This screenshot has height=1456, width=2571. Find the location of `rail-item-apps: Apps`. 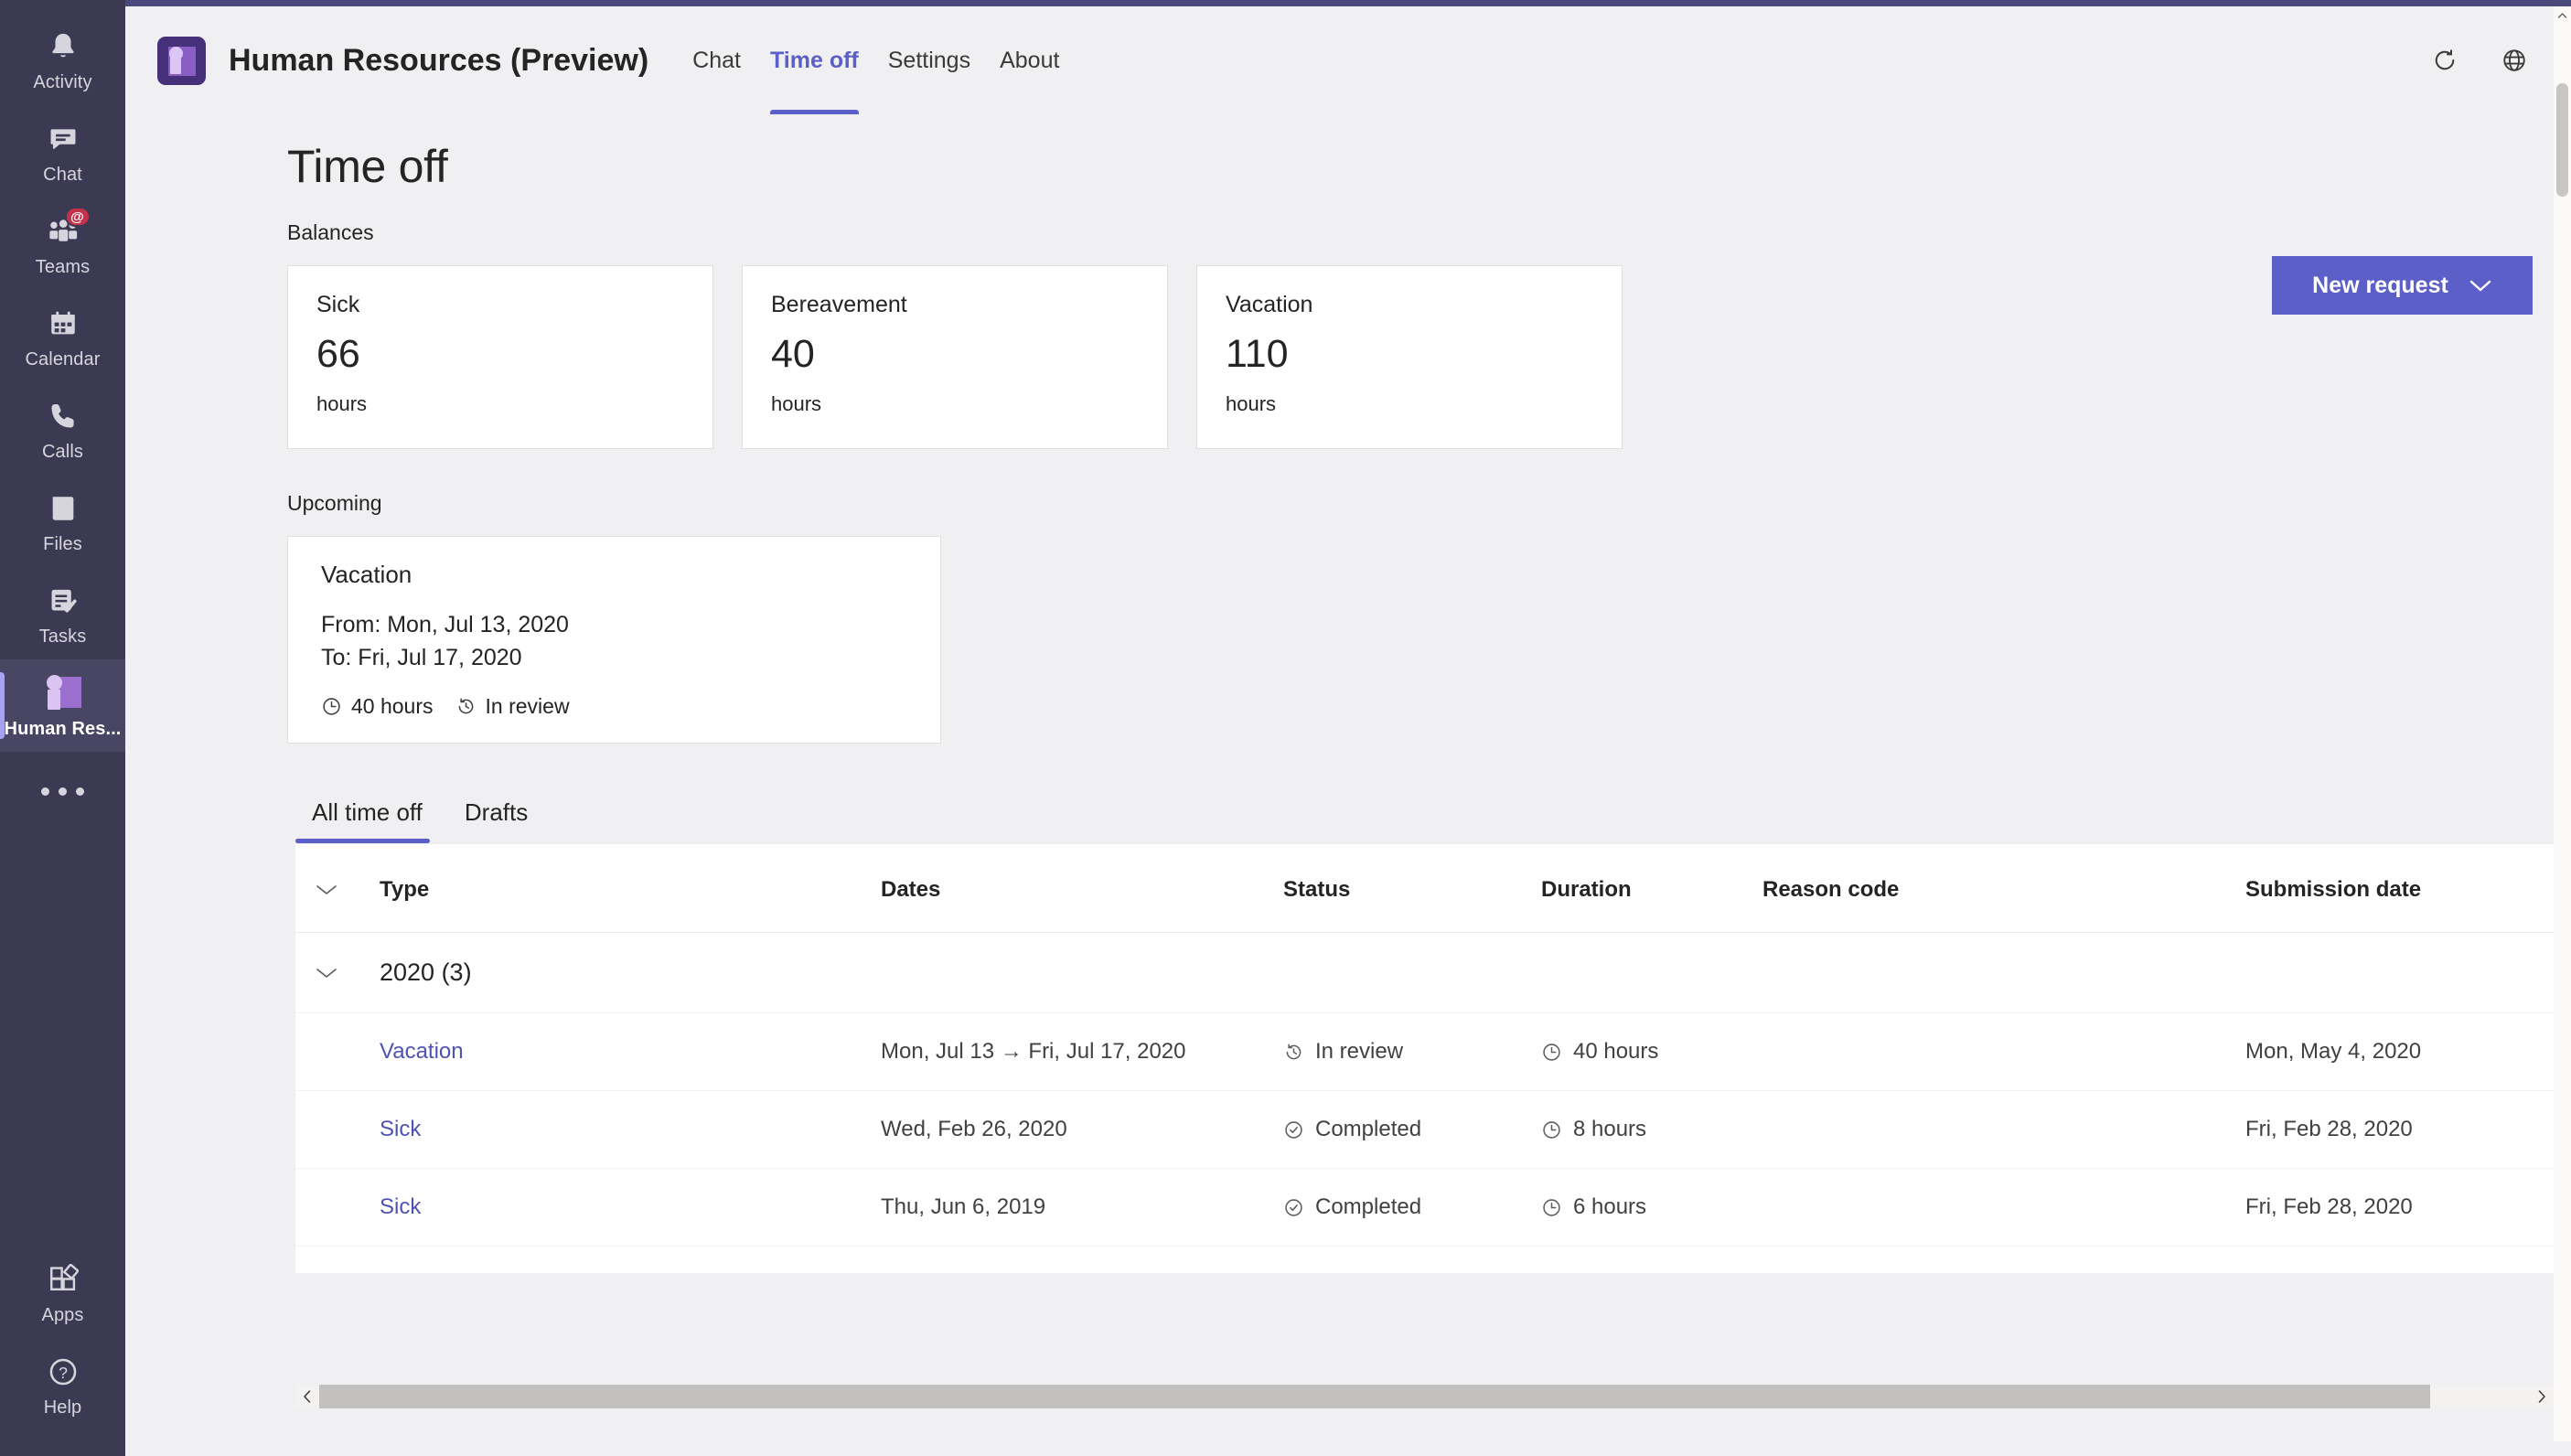

rail-item-apps: Apps is located at coordinates (62, 1292).